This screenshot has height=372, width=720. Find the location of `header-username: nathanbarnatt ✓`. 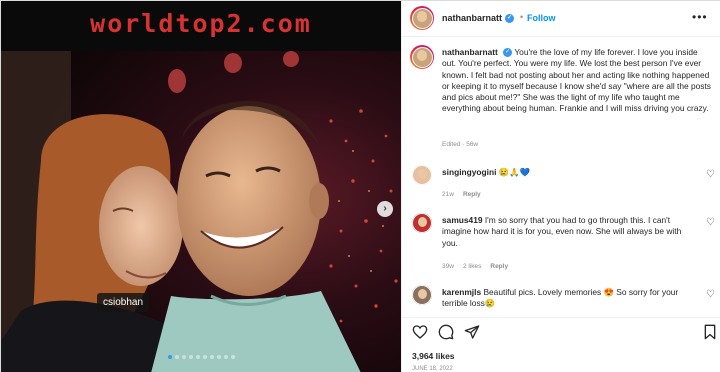

header-username: nathanbarnatt ✓ is located at coordinates (478, 18).